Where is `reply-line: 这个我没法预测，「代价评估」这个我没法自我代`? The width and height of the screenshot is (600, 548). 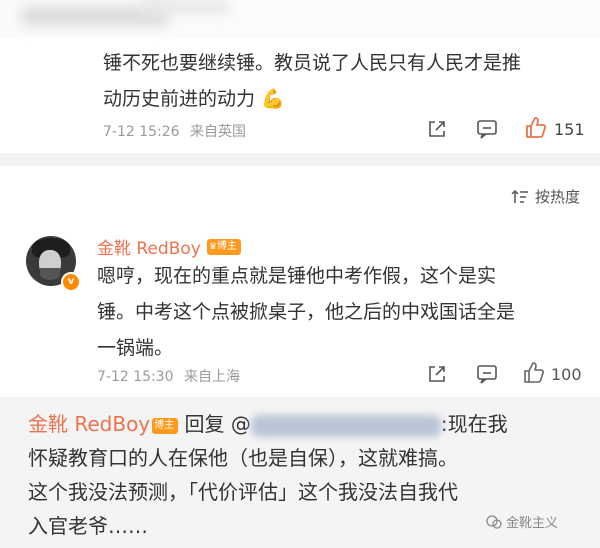 reply-line: 这个我没法预测，「代价评估」这个我没法自我代 is located at coordinates (243, 492).